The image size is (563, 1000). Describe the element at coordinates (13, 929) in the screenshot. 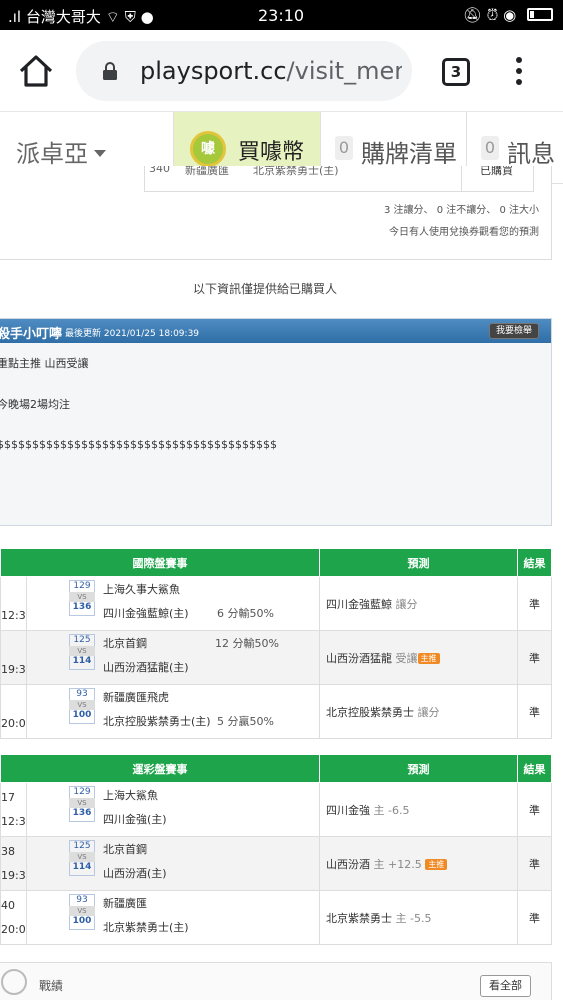

I see `game-time: 20:00` at that location.